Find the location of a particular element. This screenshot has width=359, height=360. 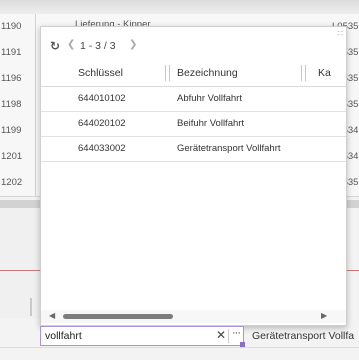

close-icon: ✕ is located at coordinates (221, 335).